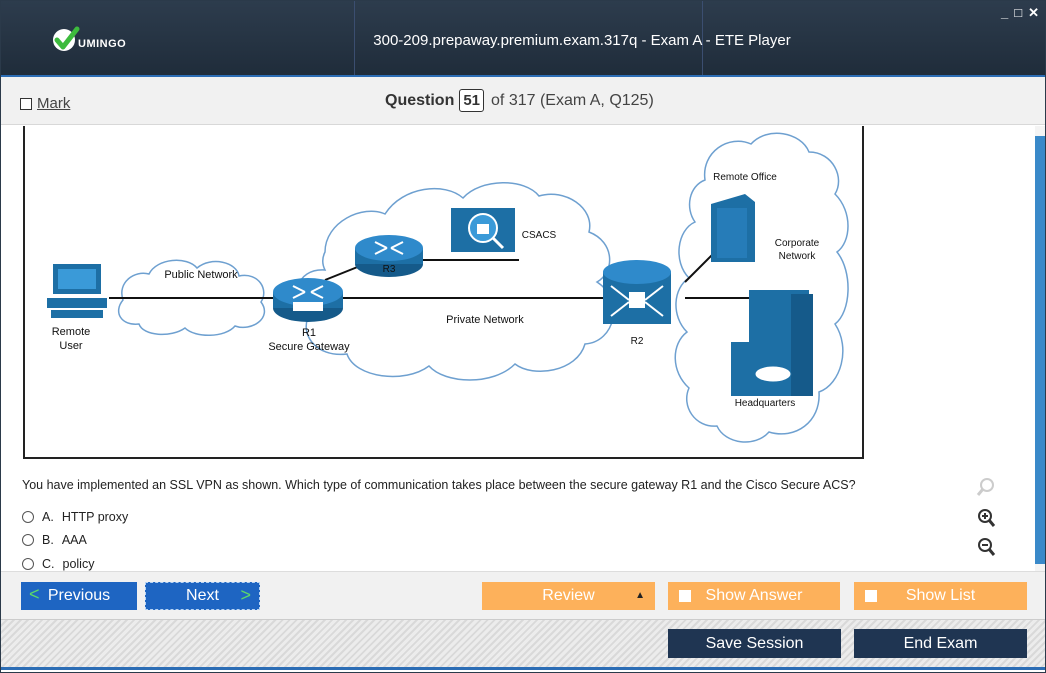 Image resolution: width=1046 pixels, height=673 pixels. Describe the element at coordinates (58, 564) in the screenshot. I see `option-c: C. policy` at that location.